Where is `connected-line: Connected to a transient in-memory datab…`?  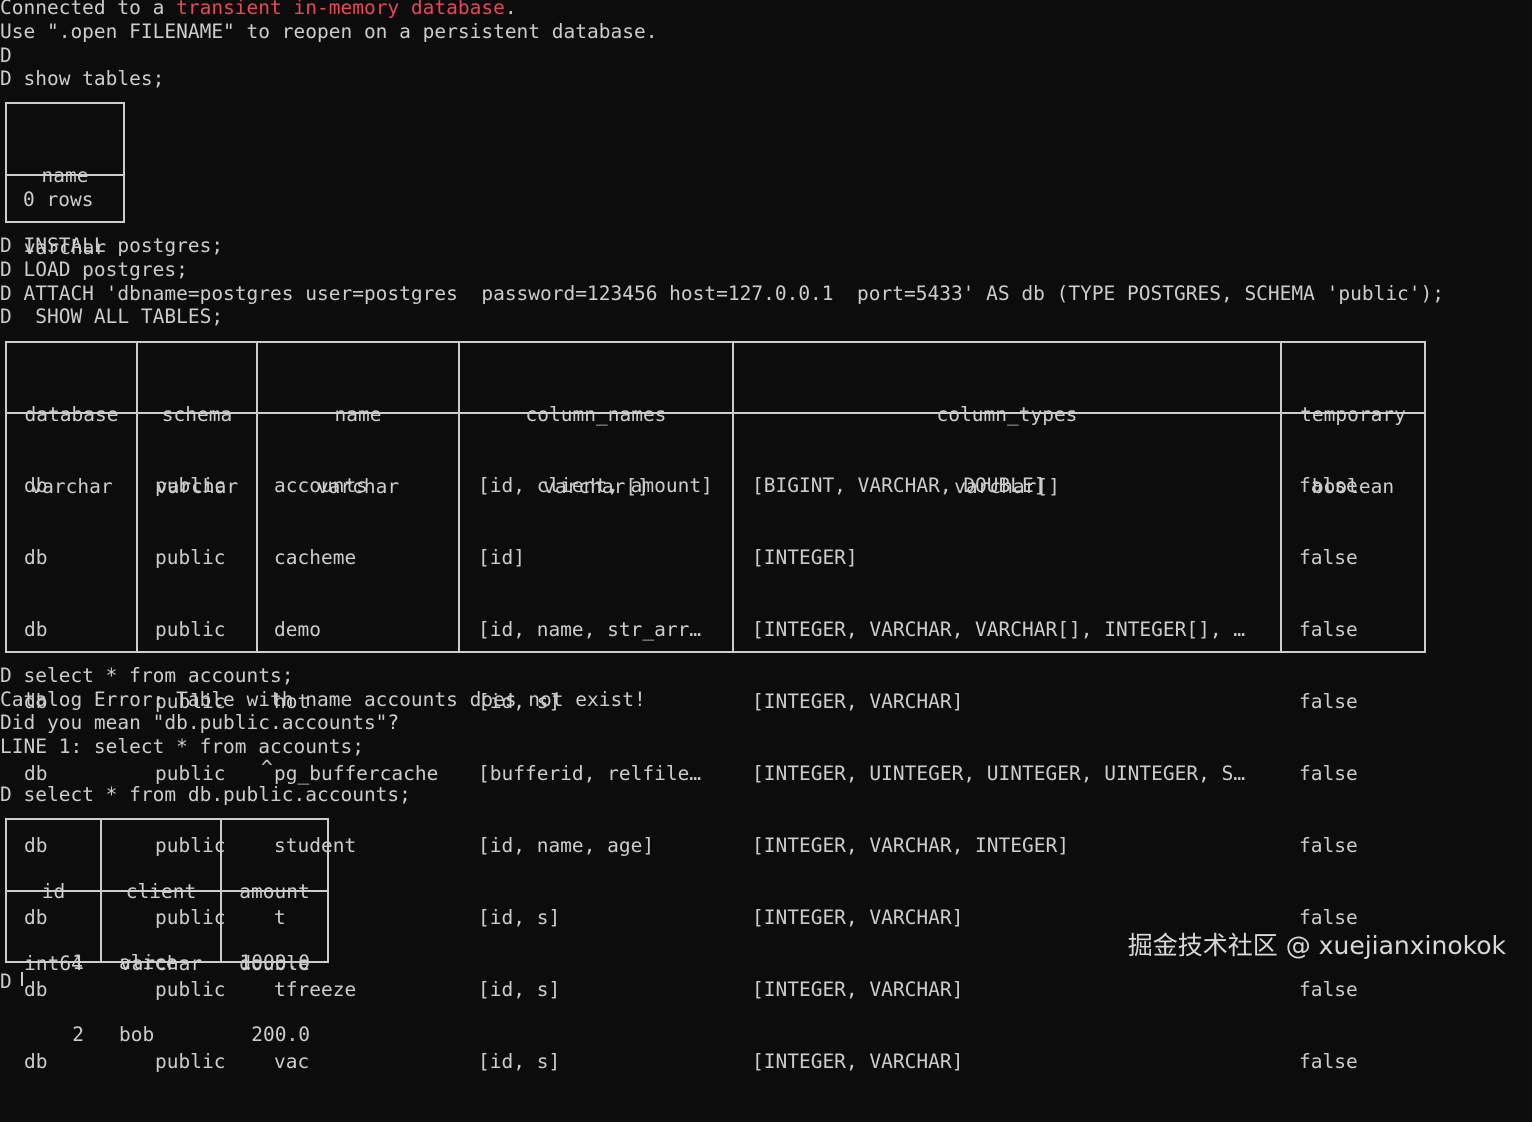
connected-line: Connected to a transient in-memory datab… is located at coordinates (258, 10).